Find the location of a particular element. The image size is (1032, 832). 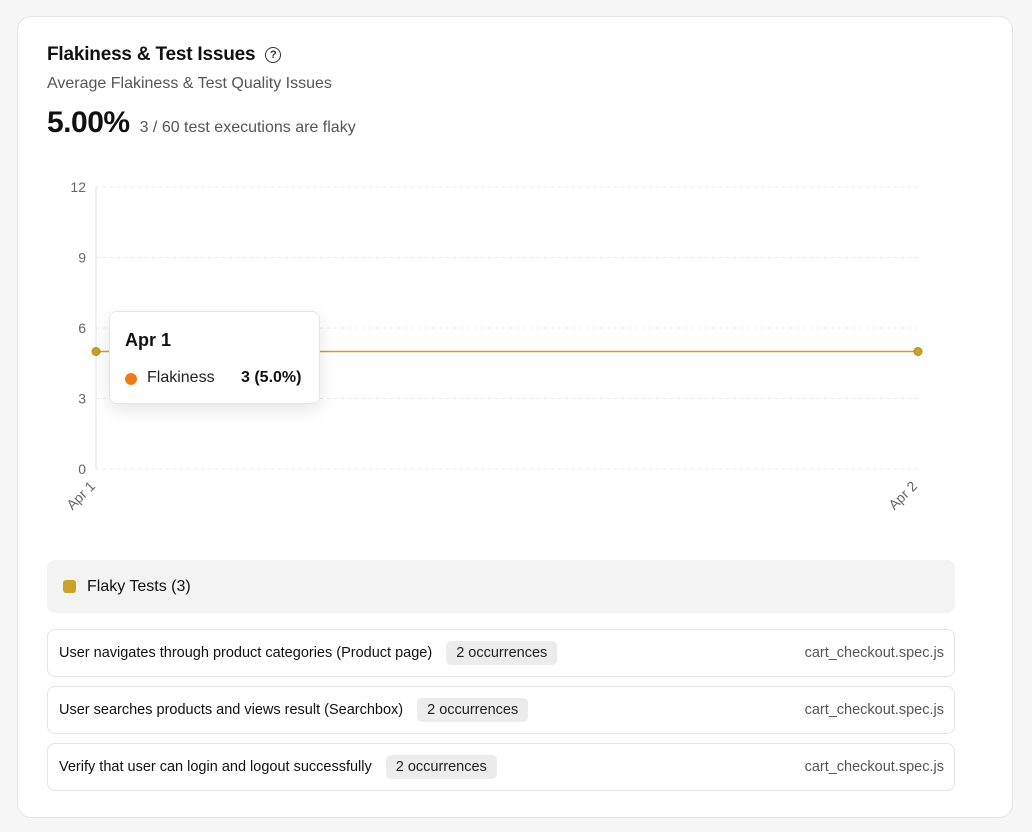

y-tick-label: 9 is located at coordinates (82, 258).